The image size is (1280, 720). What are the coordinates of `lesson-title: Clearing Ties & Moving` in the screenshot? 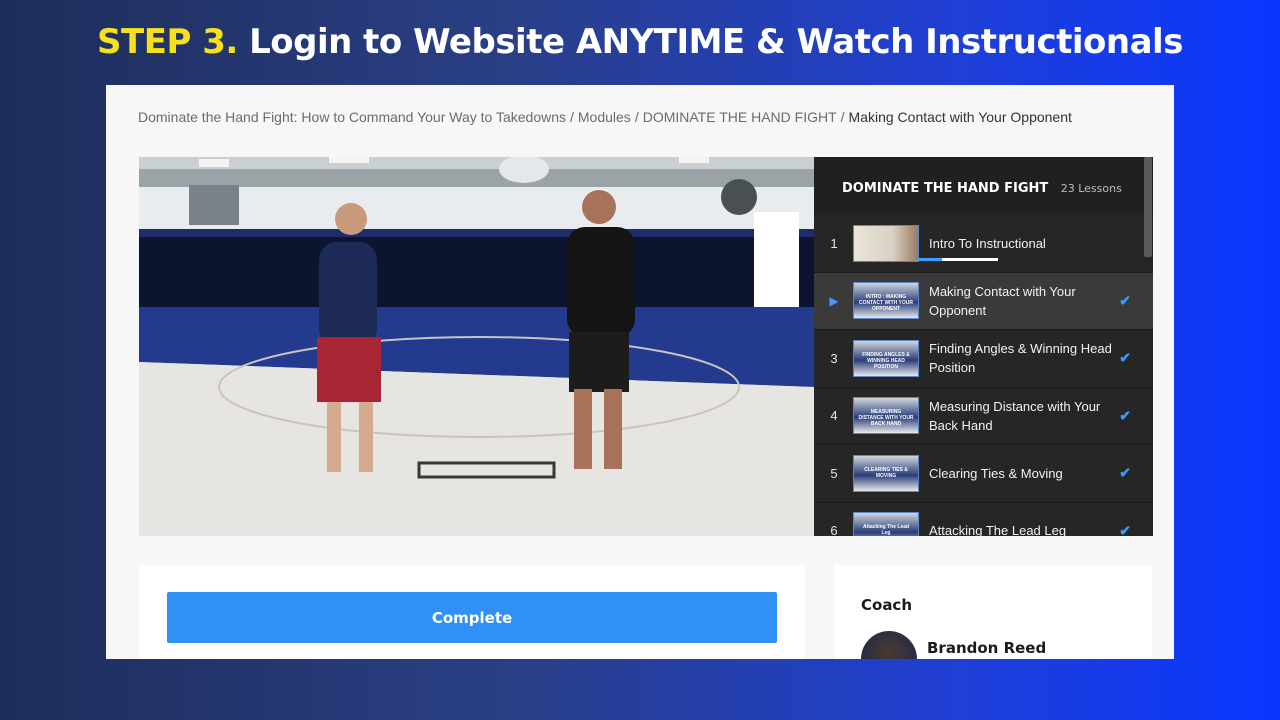 It's located at (996, 473).